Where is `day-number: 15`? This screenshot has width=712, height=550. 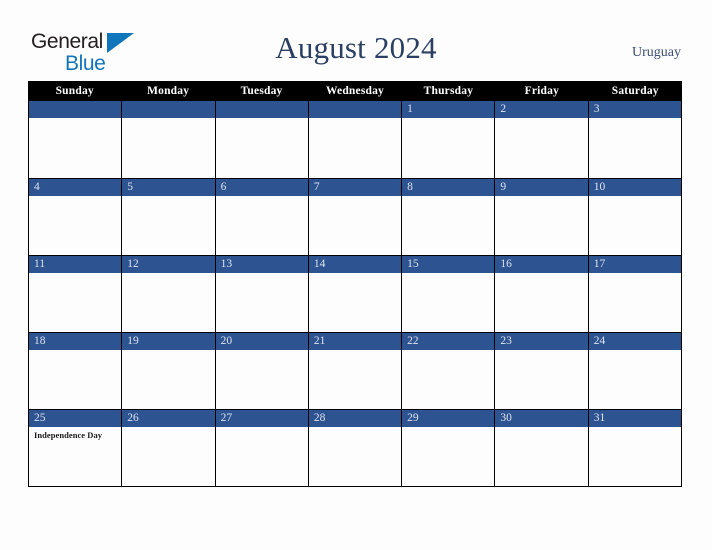 day-number: 15 is located at coordinates (413, 264).